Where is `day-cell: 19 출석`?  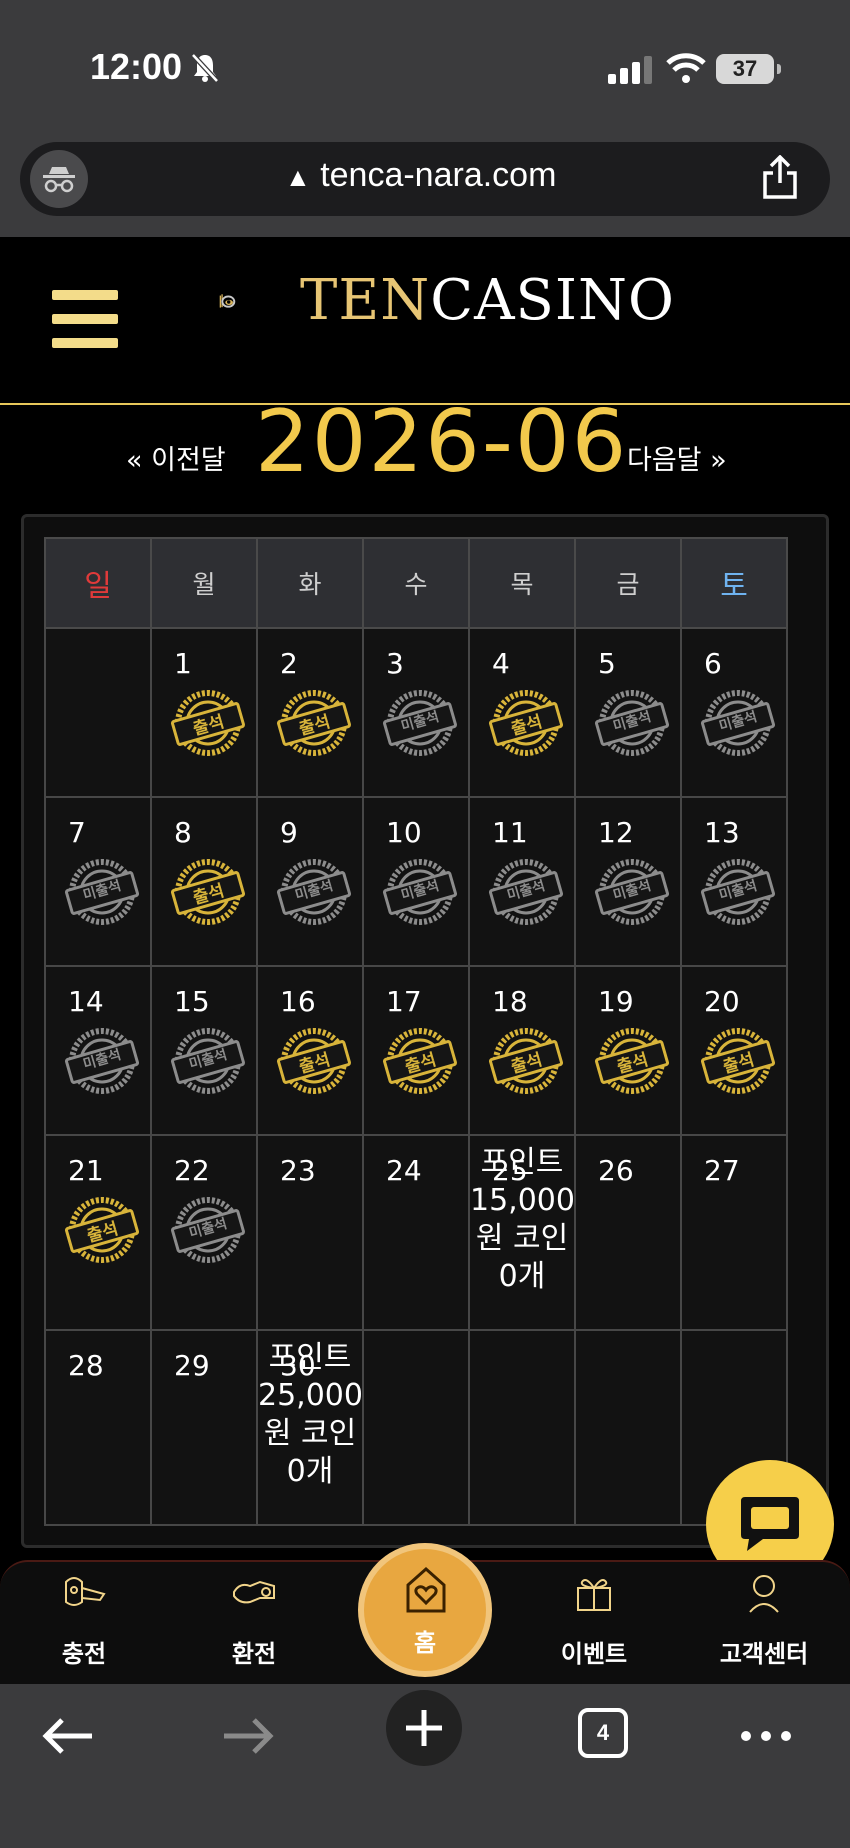 day-cell: 19 출석 is located at coordinates (628, 1050).